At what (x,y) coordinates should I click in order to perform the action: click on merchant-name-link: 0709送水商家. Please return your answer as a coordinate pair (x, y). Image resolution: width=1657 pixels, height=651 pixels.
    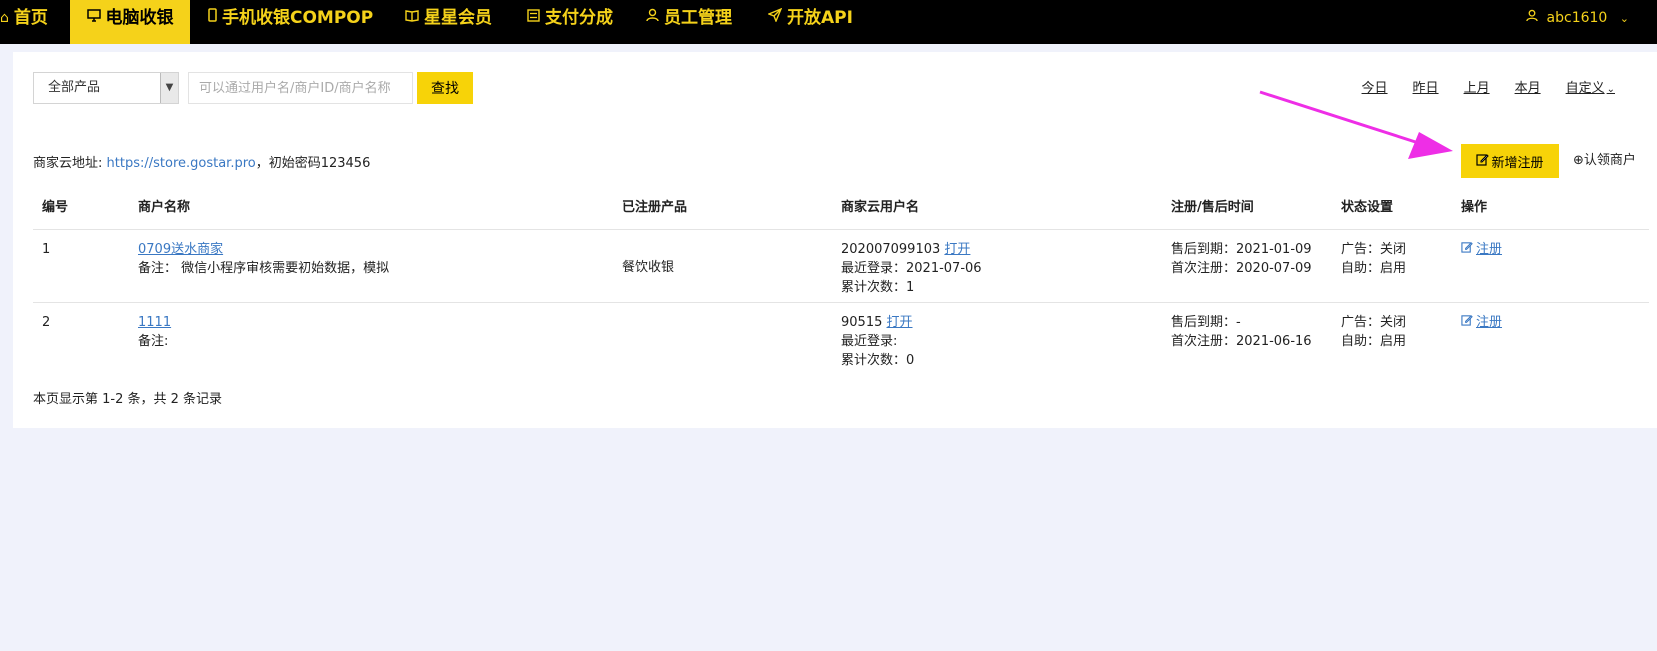
    Looking at the image, I should click on (263, 249).